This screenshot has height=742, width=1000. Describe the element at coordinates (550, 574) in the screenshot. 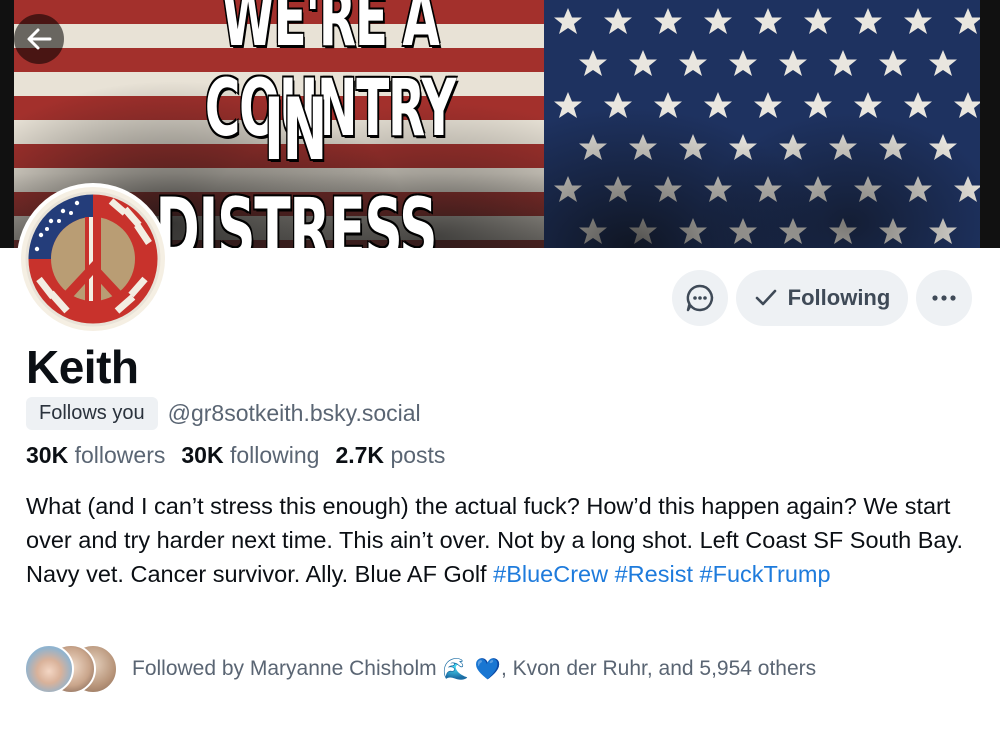

I see `hashtag-bluecrew: #BlueCrew` at that location.